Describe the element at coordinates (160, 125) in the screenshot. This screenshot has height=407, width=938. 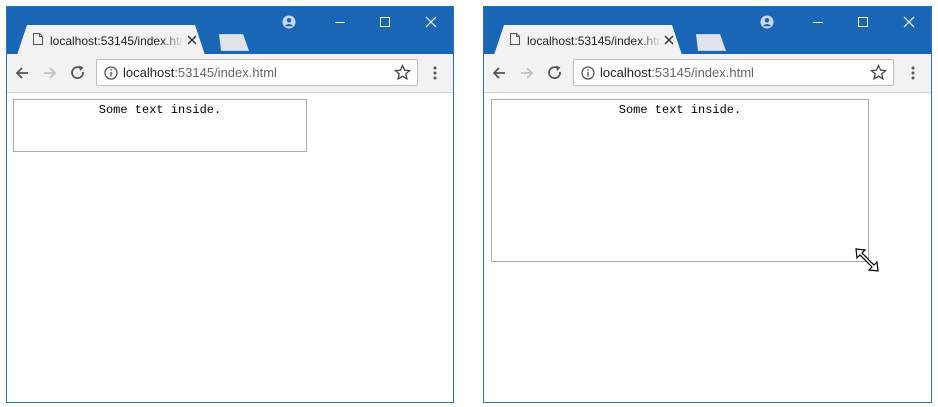
I see `textarea: Some text inside.` at that location.